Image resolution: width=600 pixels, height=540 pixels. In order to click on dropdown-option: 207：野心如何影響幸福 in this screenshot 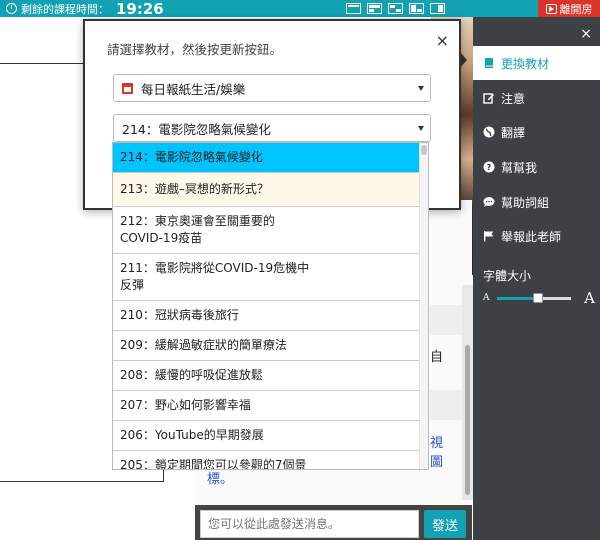, I will do `click(267, 406)`.